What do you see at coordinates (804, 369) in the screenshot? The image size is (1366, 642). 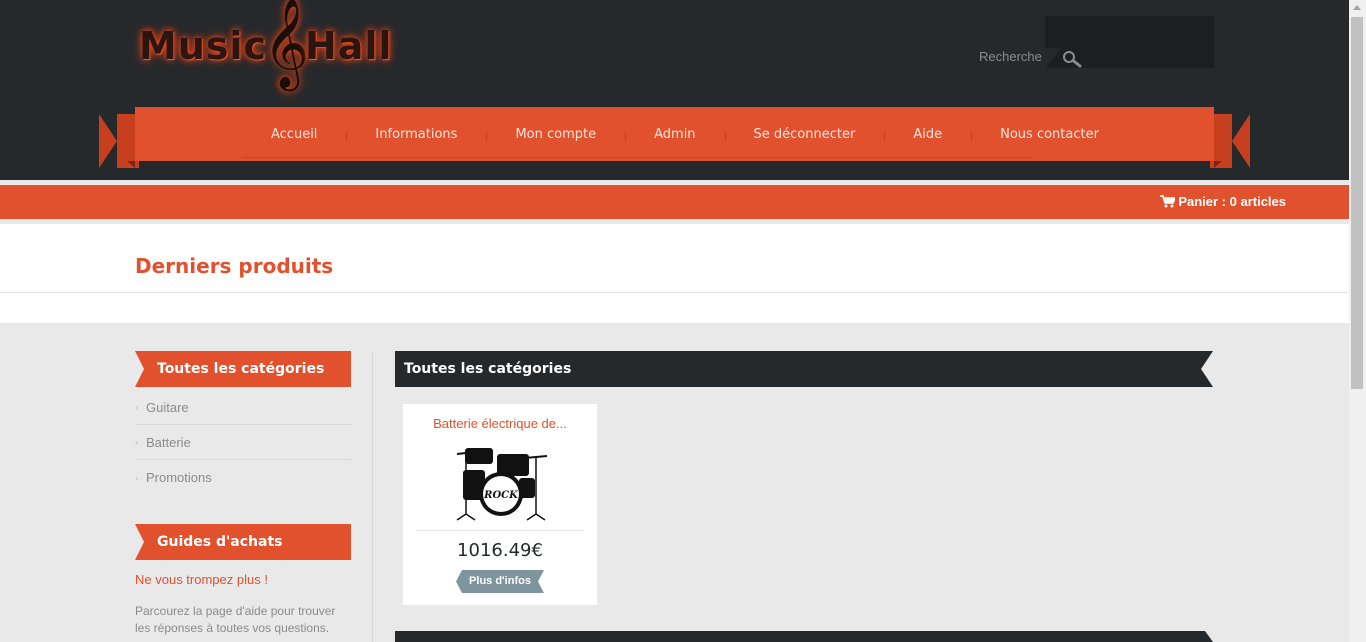 I see `section-heading: Toutes les catégories` at bounding box center [804, 369].